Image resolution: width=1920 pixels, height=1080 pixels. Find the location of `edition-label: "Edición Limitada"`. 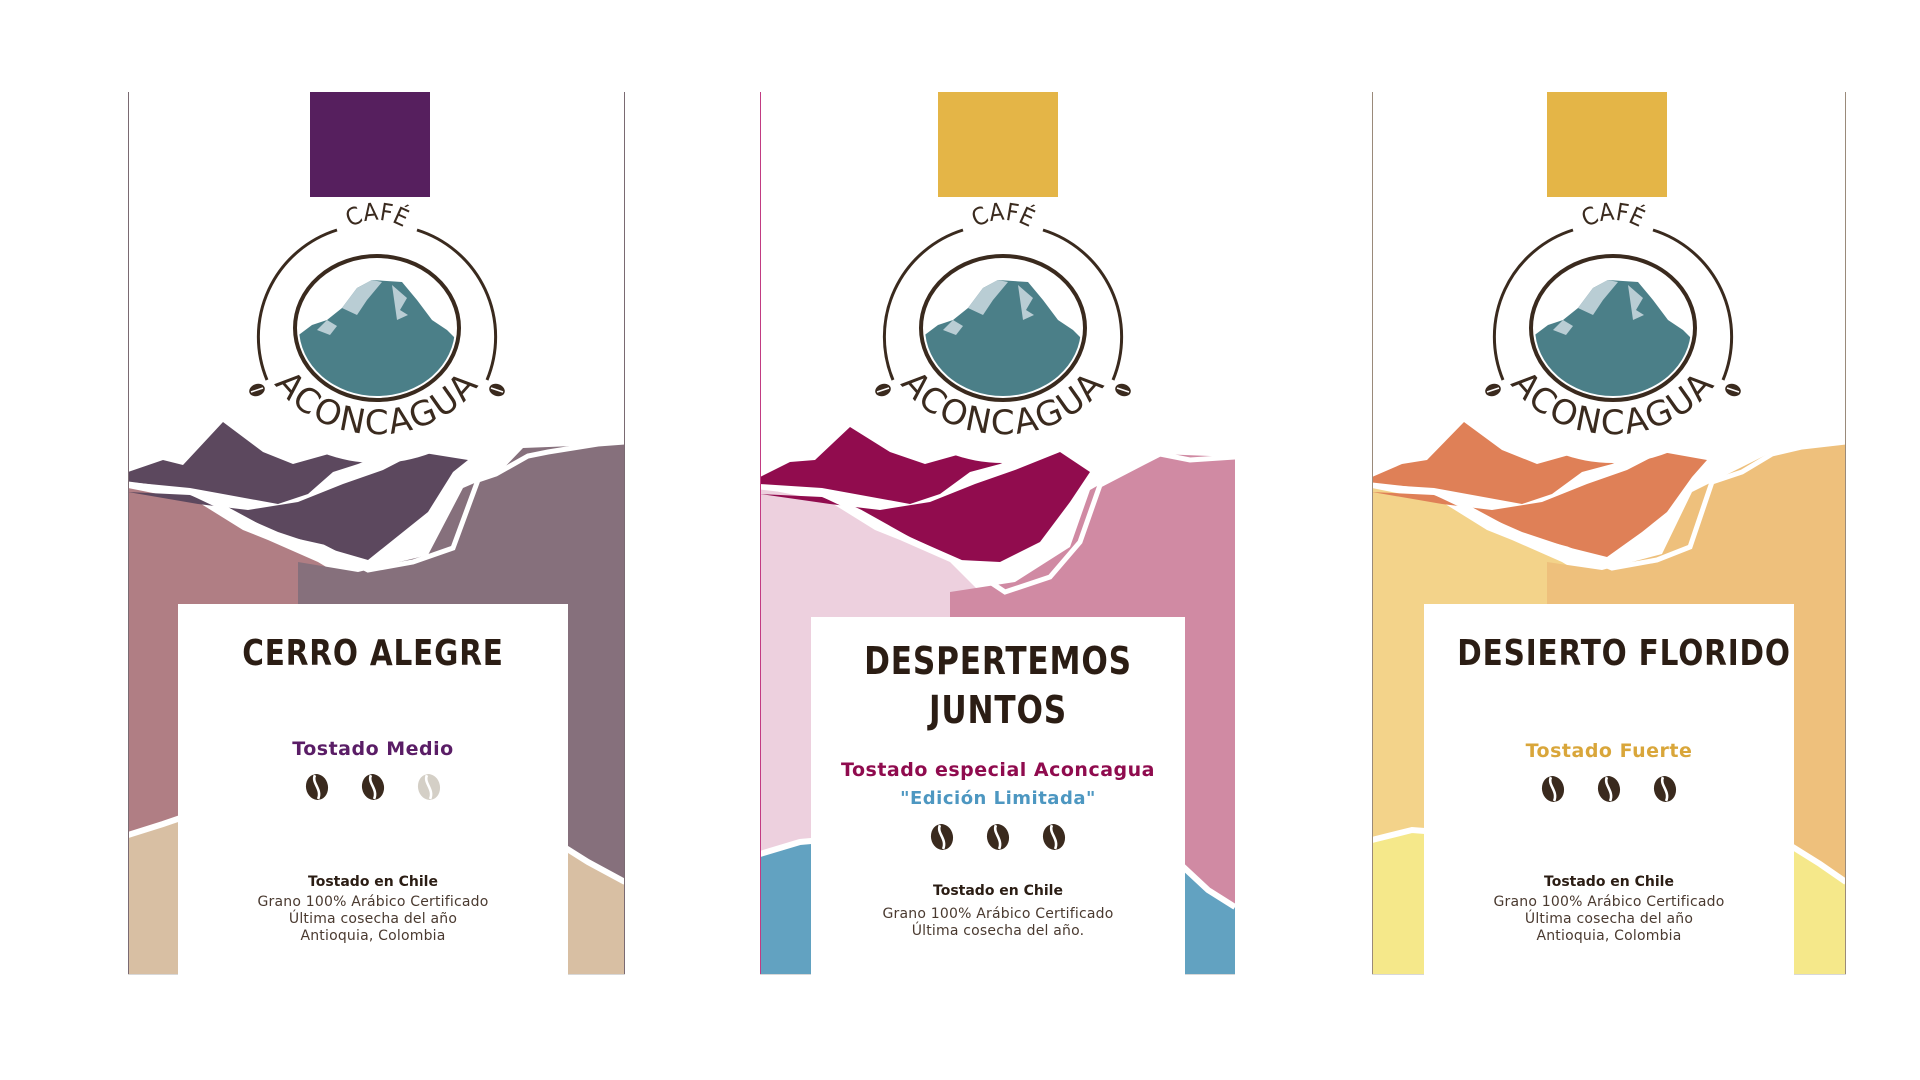

edition-label: "Edición Limitada" is located at coordinates (998, 798).